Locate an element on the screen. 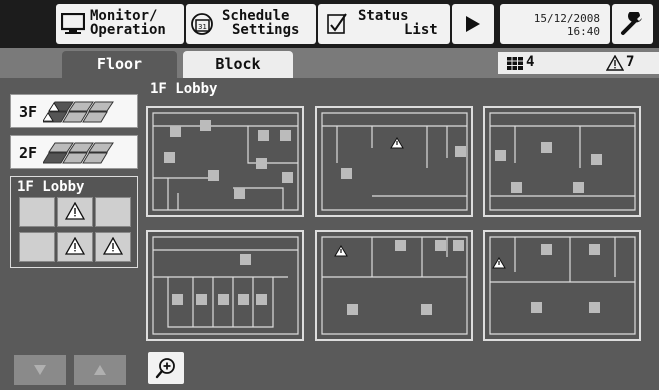 The width and height of the screenshot is (659, 390). status-label-line1: Status is located at coordinates (383, 16).